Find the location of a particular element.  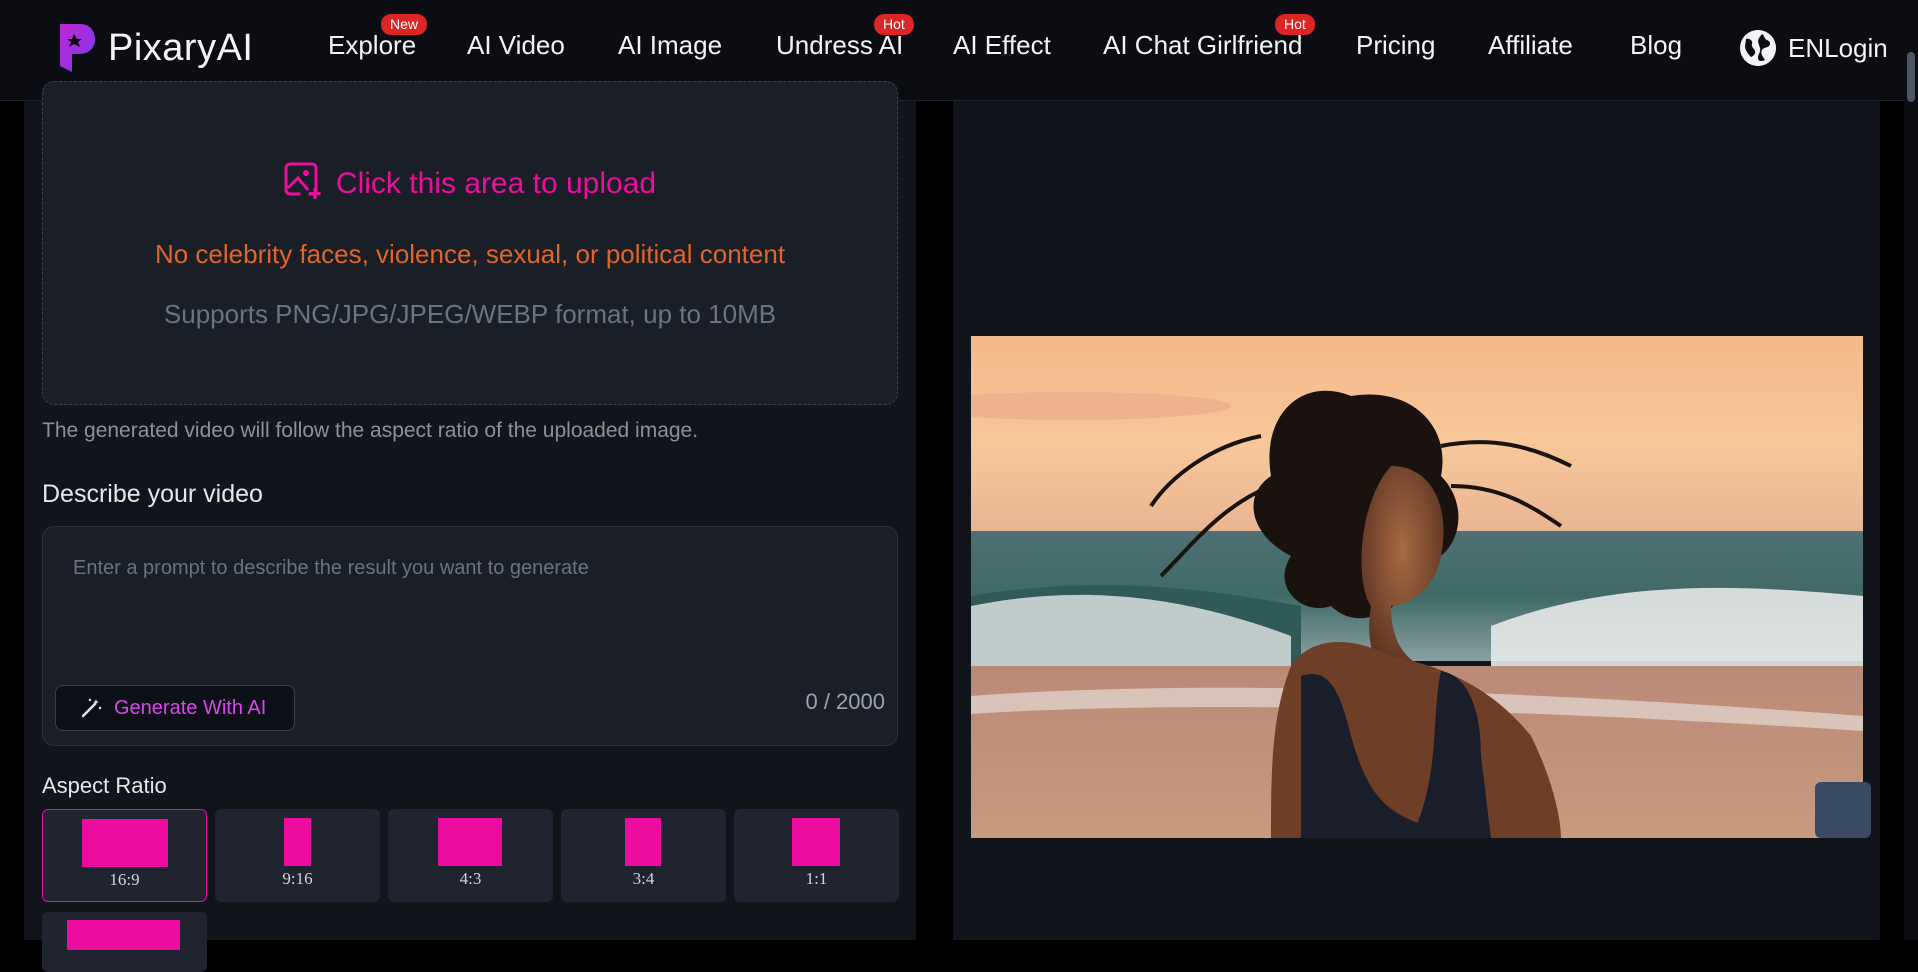

aspect-option-1-1: 1:1 is located at coordinates (816, 855).